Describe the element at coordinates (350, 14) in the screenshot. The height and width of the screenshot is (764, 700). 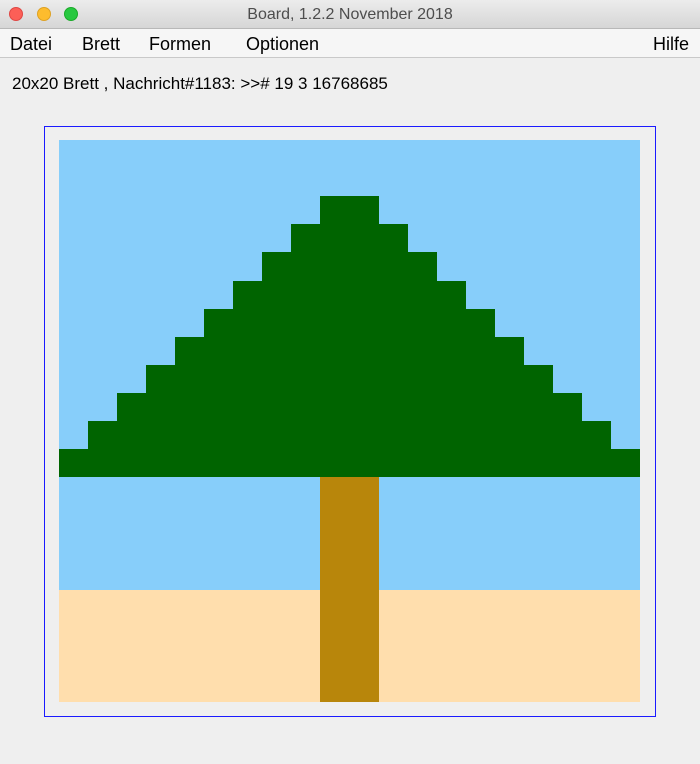
I see `title-bar: Board, 1.2.2 November 2018` at that location.